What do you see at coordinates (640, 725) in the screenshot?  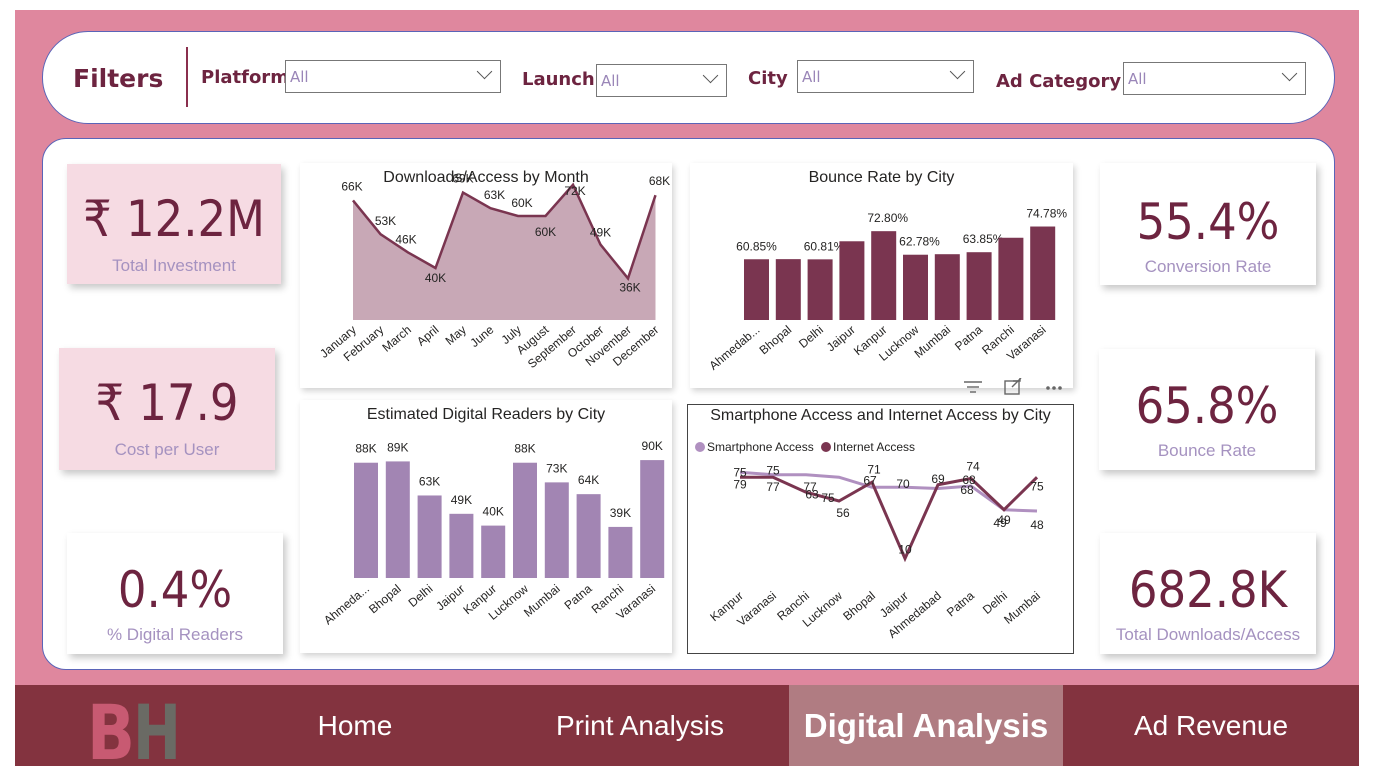 I see `nav-print-analysis: Print Analysis` at bounding box center [640, 725].